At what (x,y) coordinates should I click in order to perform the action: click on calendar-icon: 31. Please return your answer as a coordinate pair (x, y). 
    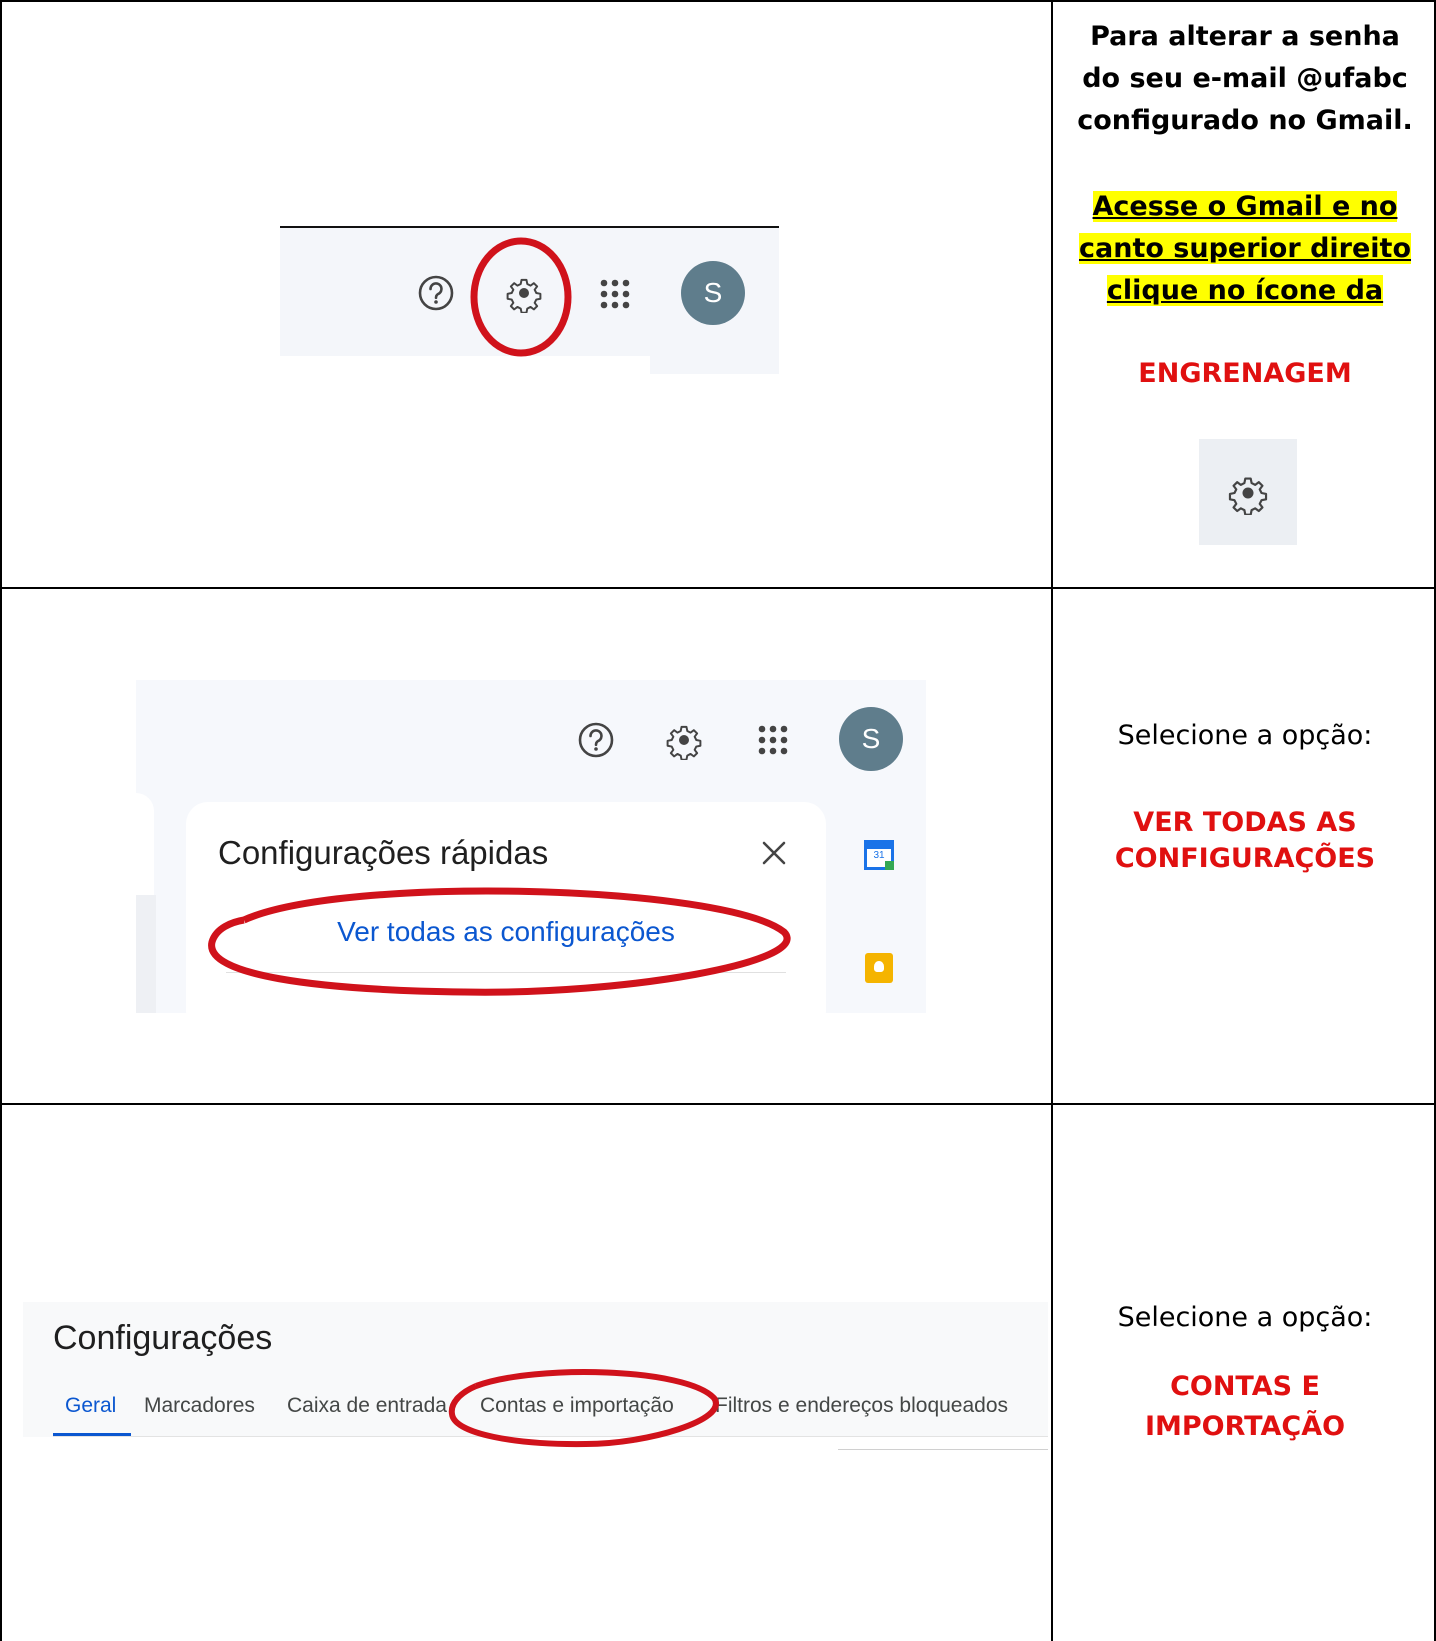
    Looking at the image, I should click on (879, 855).